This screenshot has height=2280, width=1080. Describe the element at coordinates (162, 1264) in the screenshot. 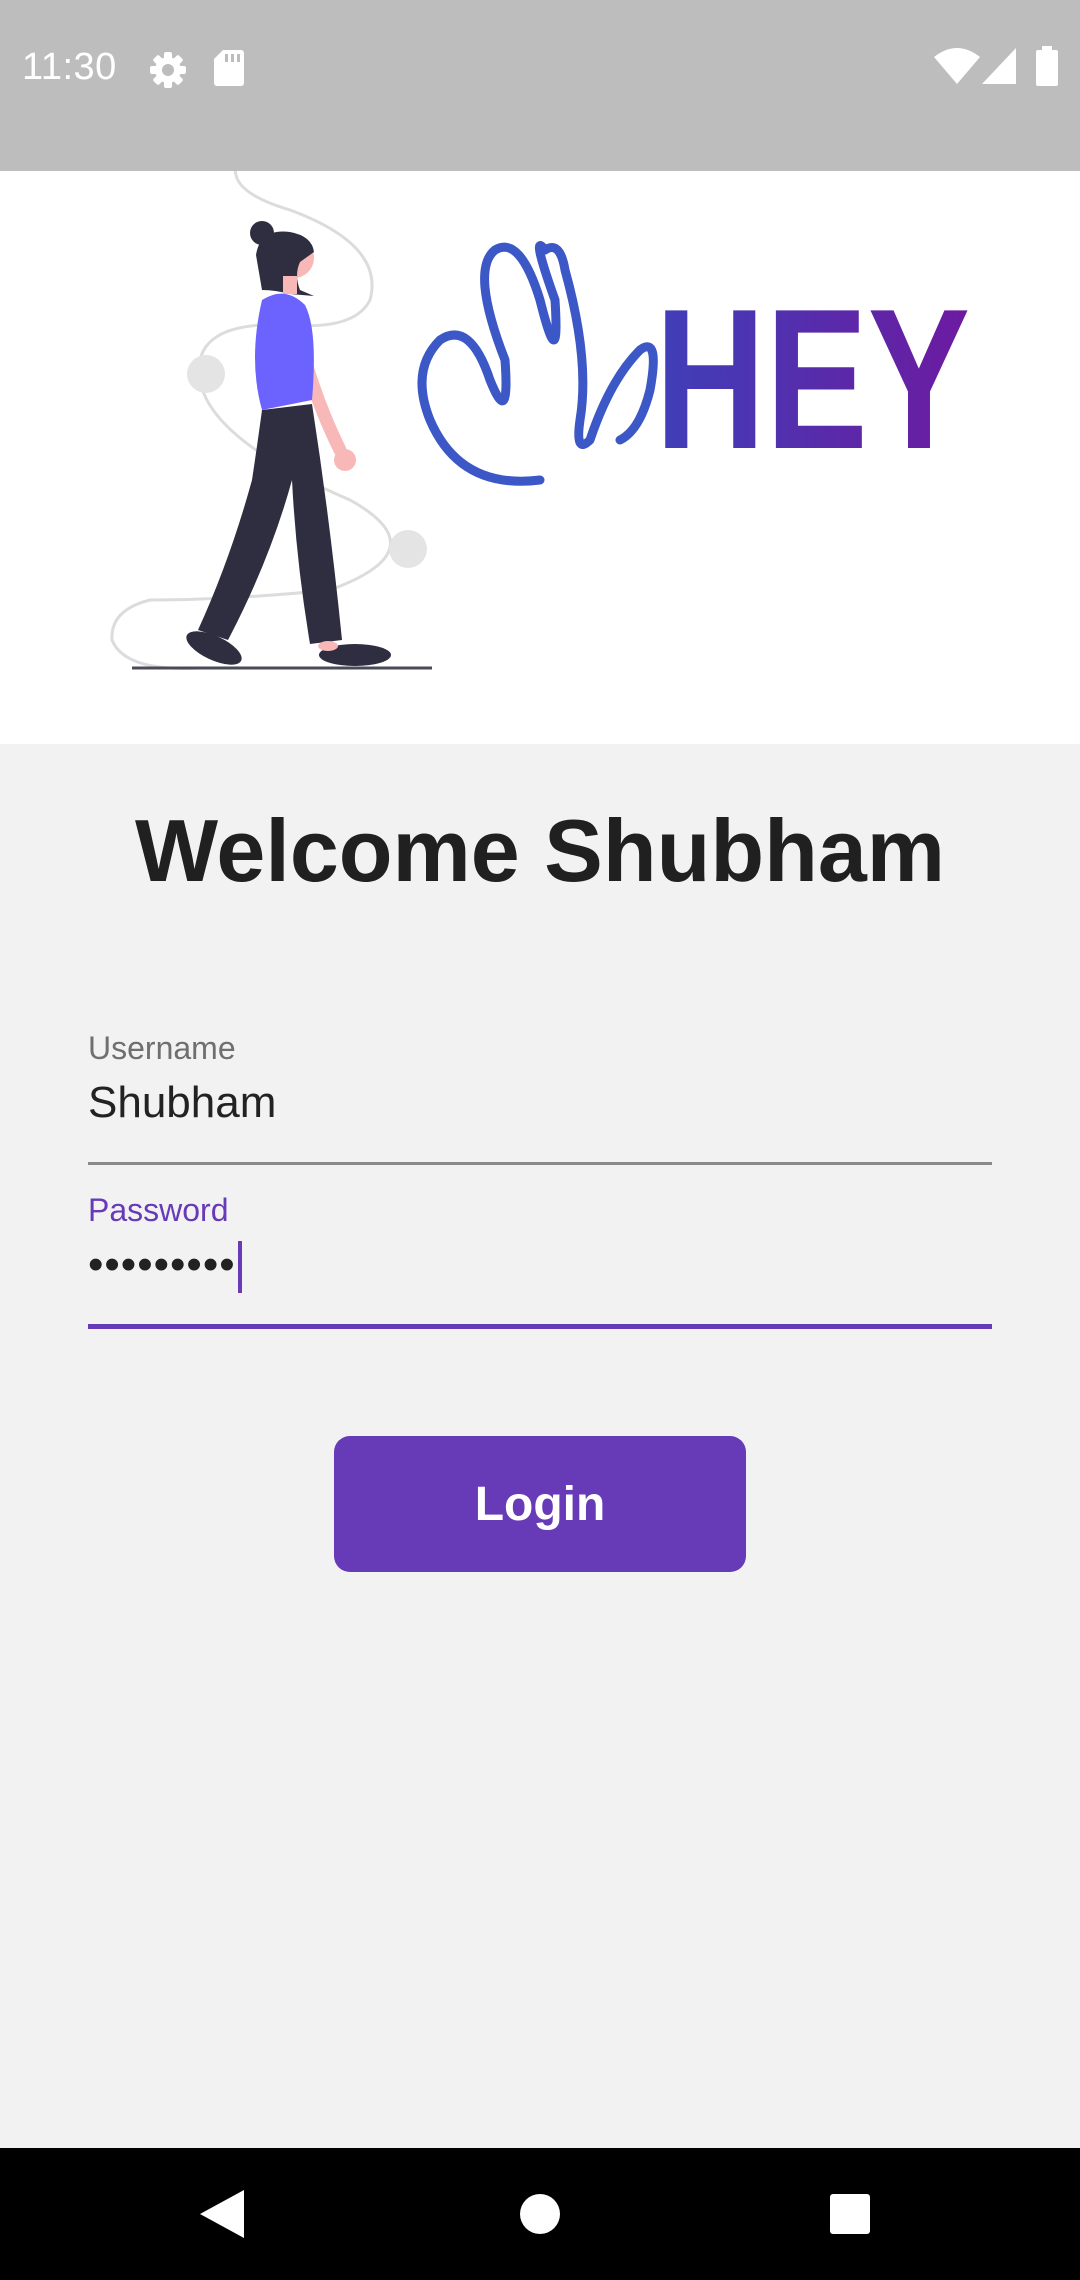

I see `password-mask: •••••••••` at that location.